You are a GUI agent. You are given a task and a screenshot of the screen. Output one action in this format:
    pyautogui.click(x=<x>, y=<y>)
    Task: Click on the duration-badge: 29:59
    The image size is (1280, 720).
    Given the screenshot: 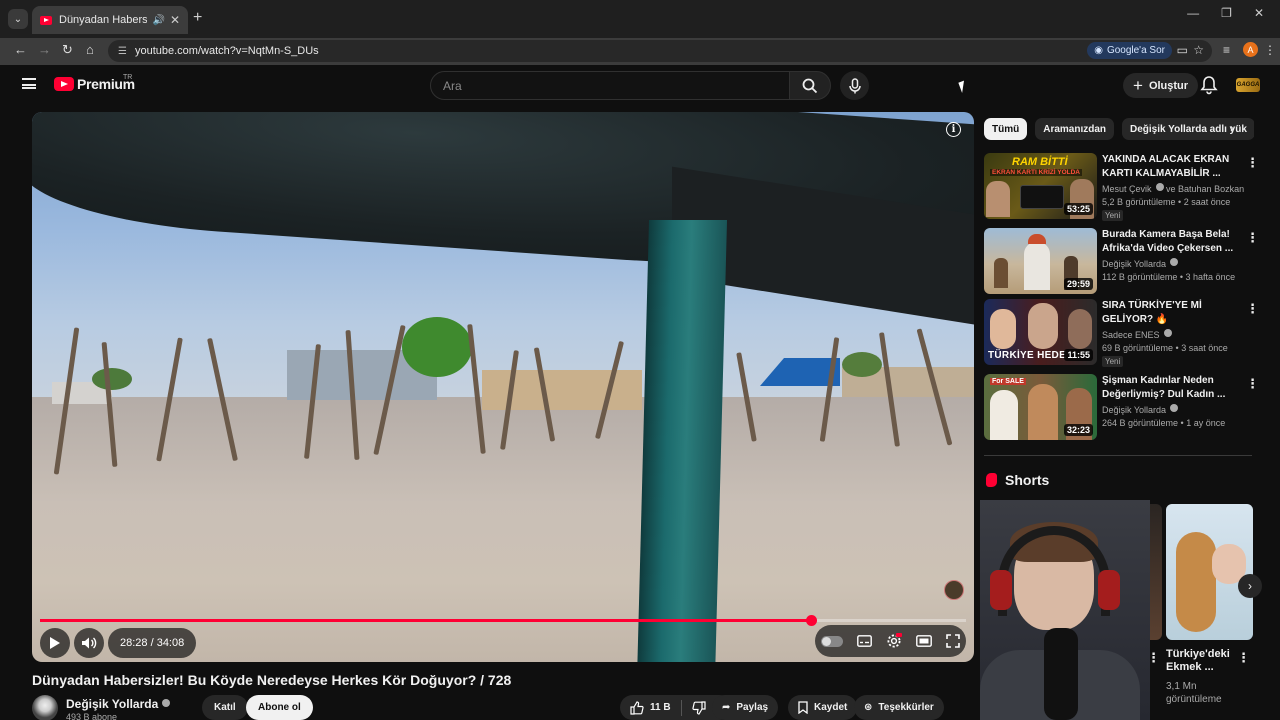 What is the action you would take?
    pyautogui.click(x=1078, y=284)
    